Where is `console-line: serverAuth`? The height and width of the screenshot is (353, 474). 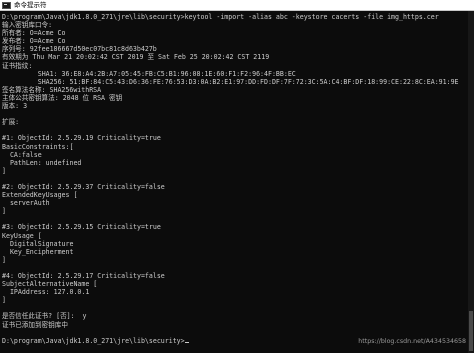 console-line: serverAuth is located at coordinates (26, 203).